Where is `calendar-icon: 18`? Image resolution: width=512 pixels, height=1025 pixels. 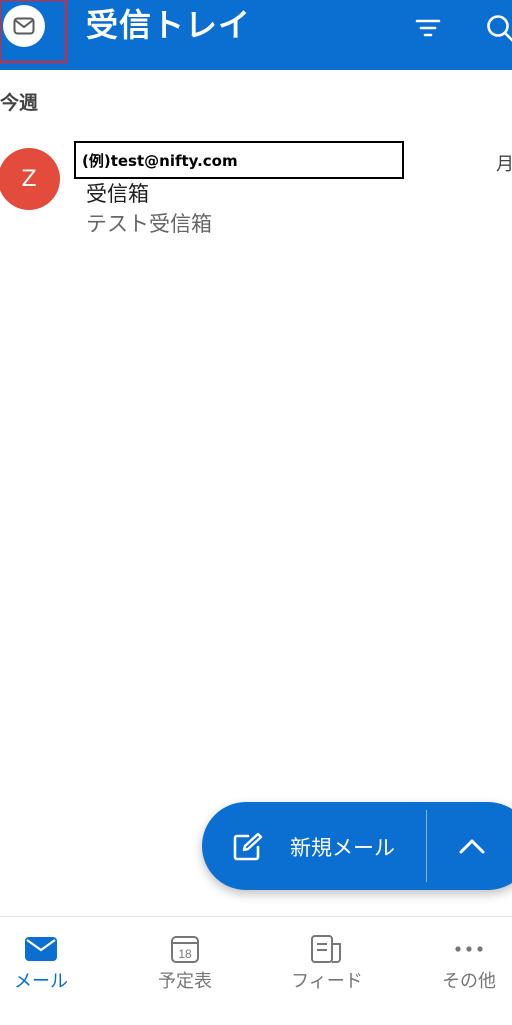 calendar-icon: 18 is located at coordinates (185, 949).